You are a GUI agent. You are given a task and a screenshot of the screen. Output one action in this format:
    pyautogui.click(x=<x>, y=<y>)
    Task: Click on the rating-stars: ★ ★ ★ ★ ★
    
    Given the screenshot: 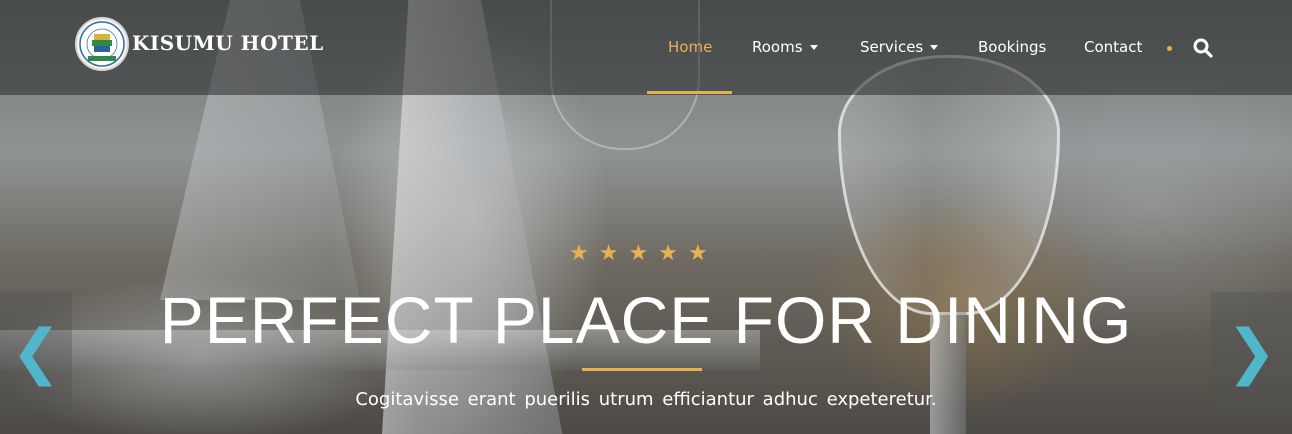 What is the action you would take?
    pyautogui.click(x=638, y=254)
    